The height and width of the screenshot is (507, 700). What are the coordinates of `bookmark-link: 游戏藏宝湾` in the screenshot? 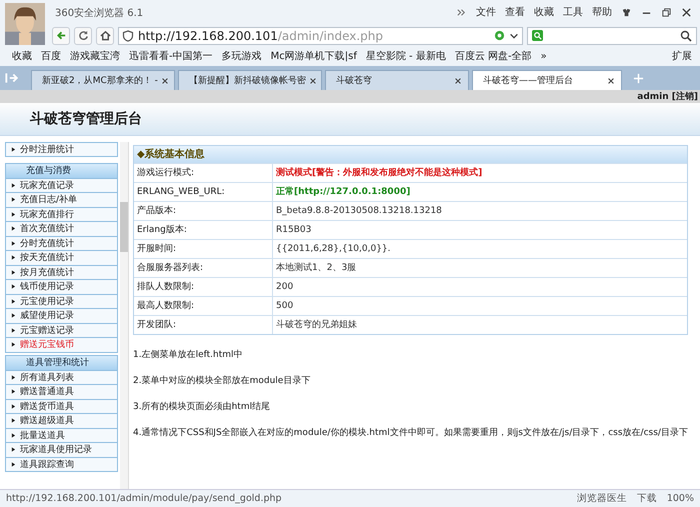 It's located at (95, 56).